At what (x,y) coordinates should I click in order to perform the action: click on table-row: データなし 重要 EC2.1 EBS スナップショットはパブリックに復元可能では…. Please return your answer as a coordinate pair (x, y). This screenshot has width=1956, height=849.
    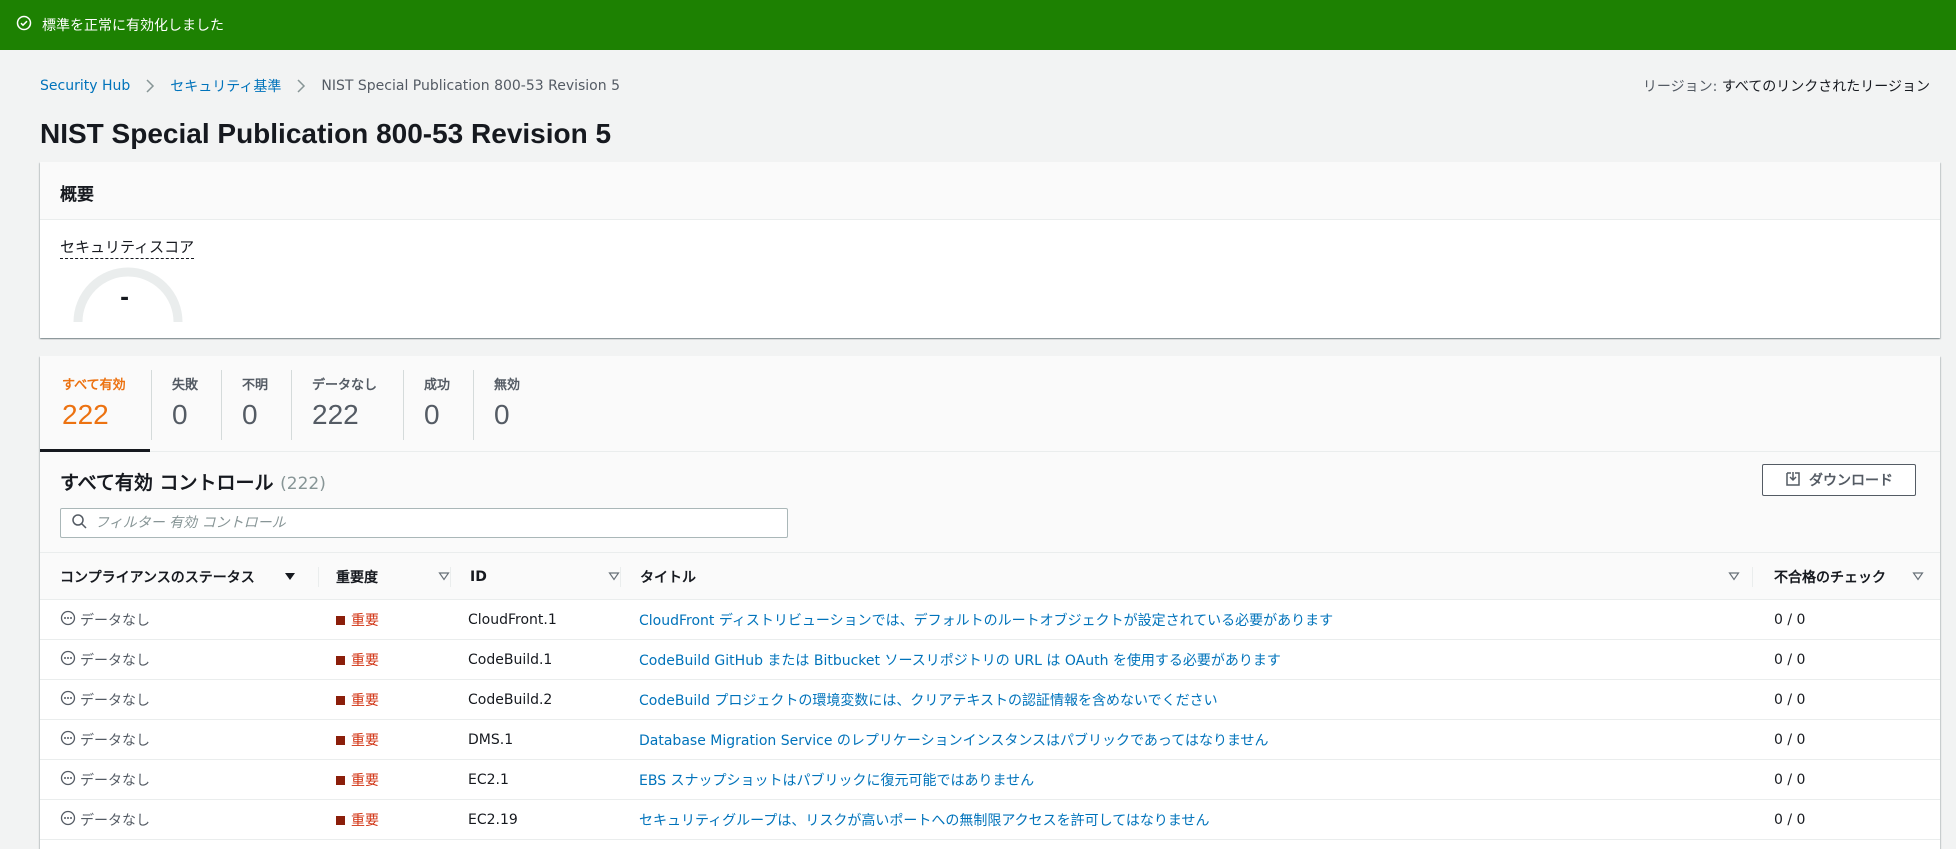
    Looking at the image, I should click on (990, 780).